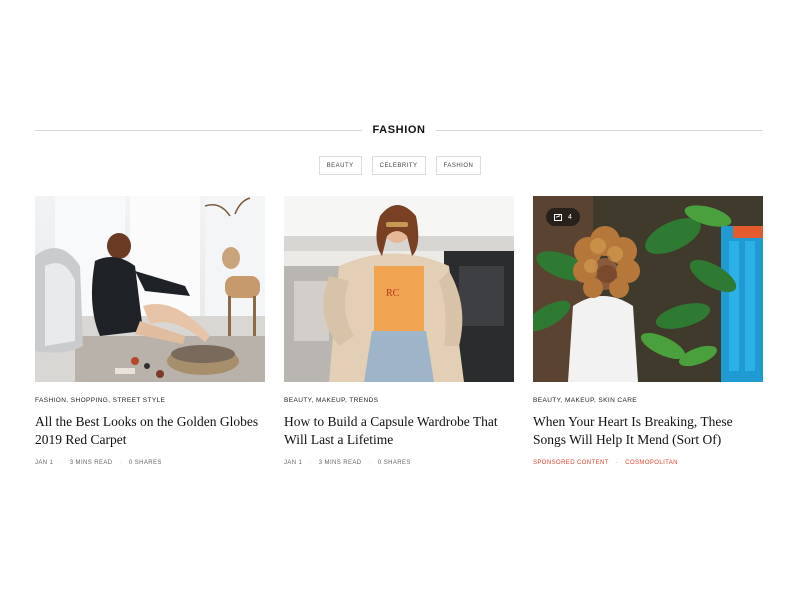 The image size is (800, 600). I want to click on article-tags: BEAUTY, MAKEUP, TRENDS, so click(399, 400).